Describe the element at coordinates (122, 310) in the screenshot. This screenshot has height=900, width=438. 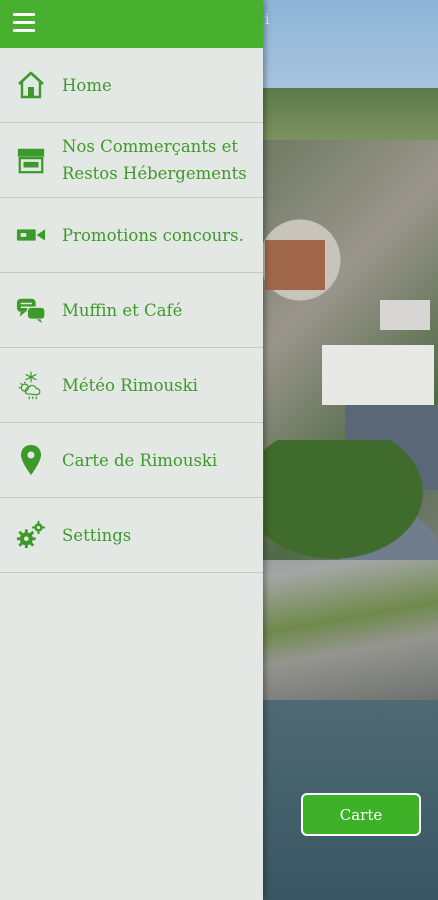
I see `menu-item-label: Muffin et Café` at that location.